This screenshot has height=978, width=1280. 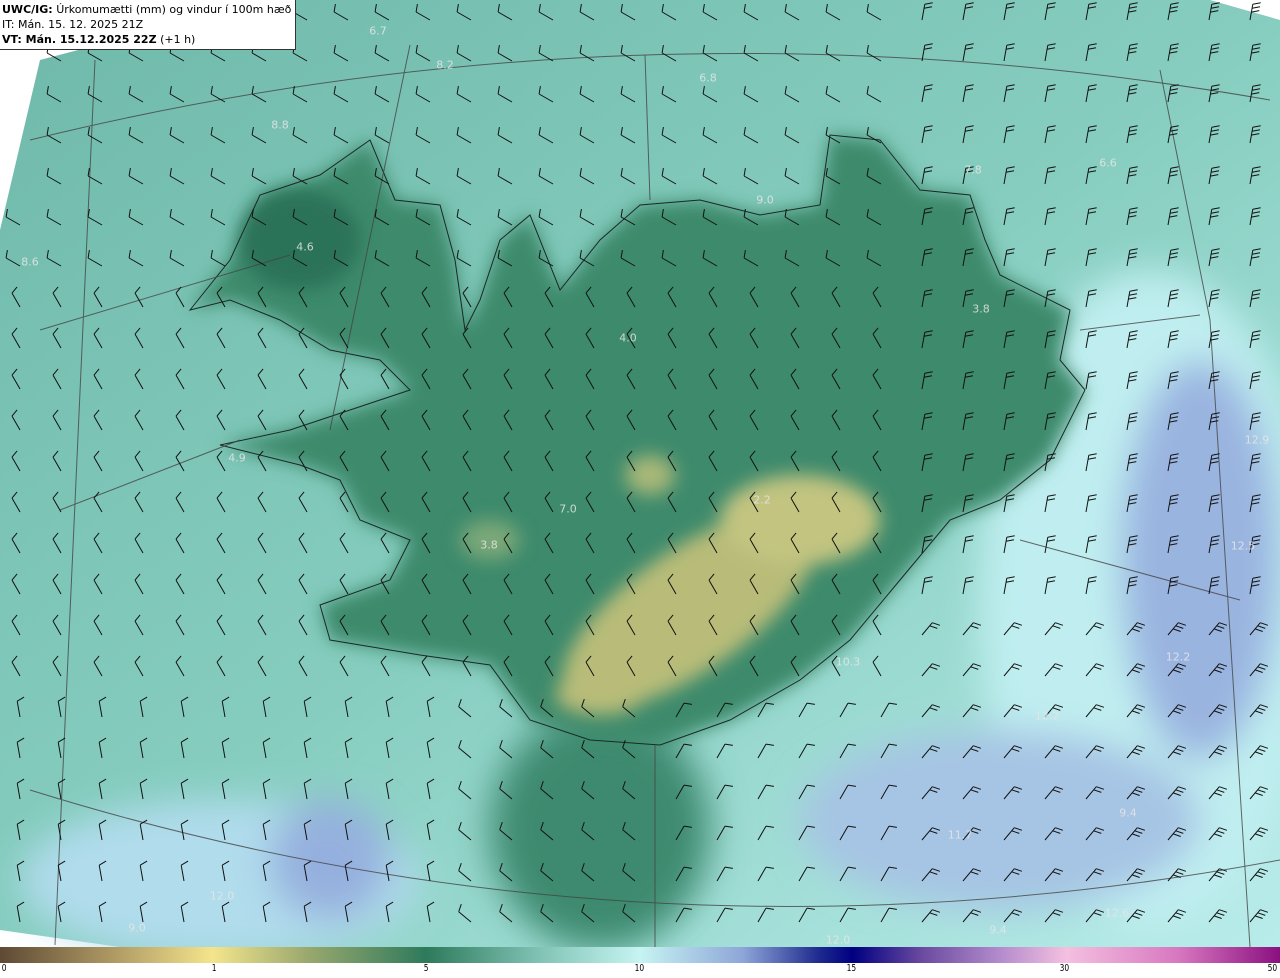 What do you see at coordinates (79, 39) in the screenshot?
I see `valid-time: VT: Mán. 15.12.2025 22Z` at bounding box center [79, 39].